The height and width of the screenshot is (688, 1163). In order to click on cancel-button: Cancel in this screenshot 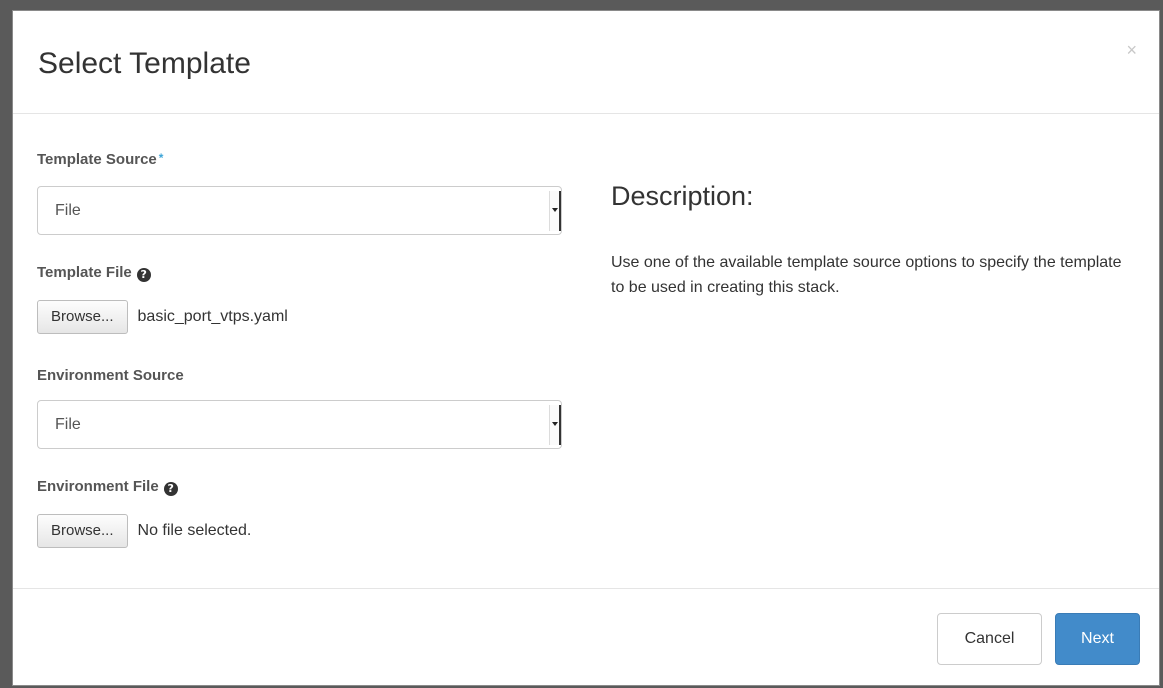, I will do `click(989, 639)`.